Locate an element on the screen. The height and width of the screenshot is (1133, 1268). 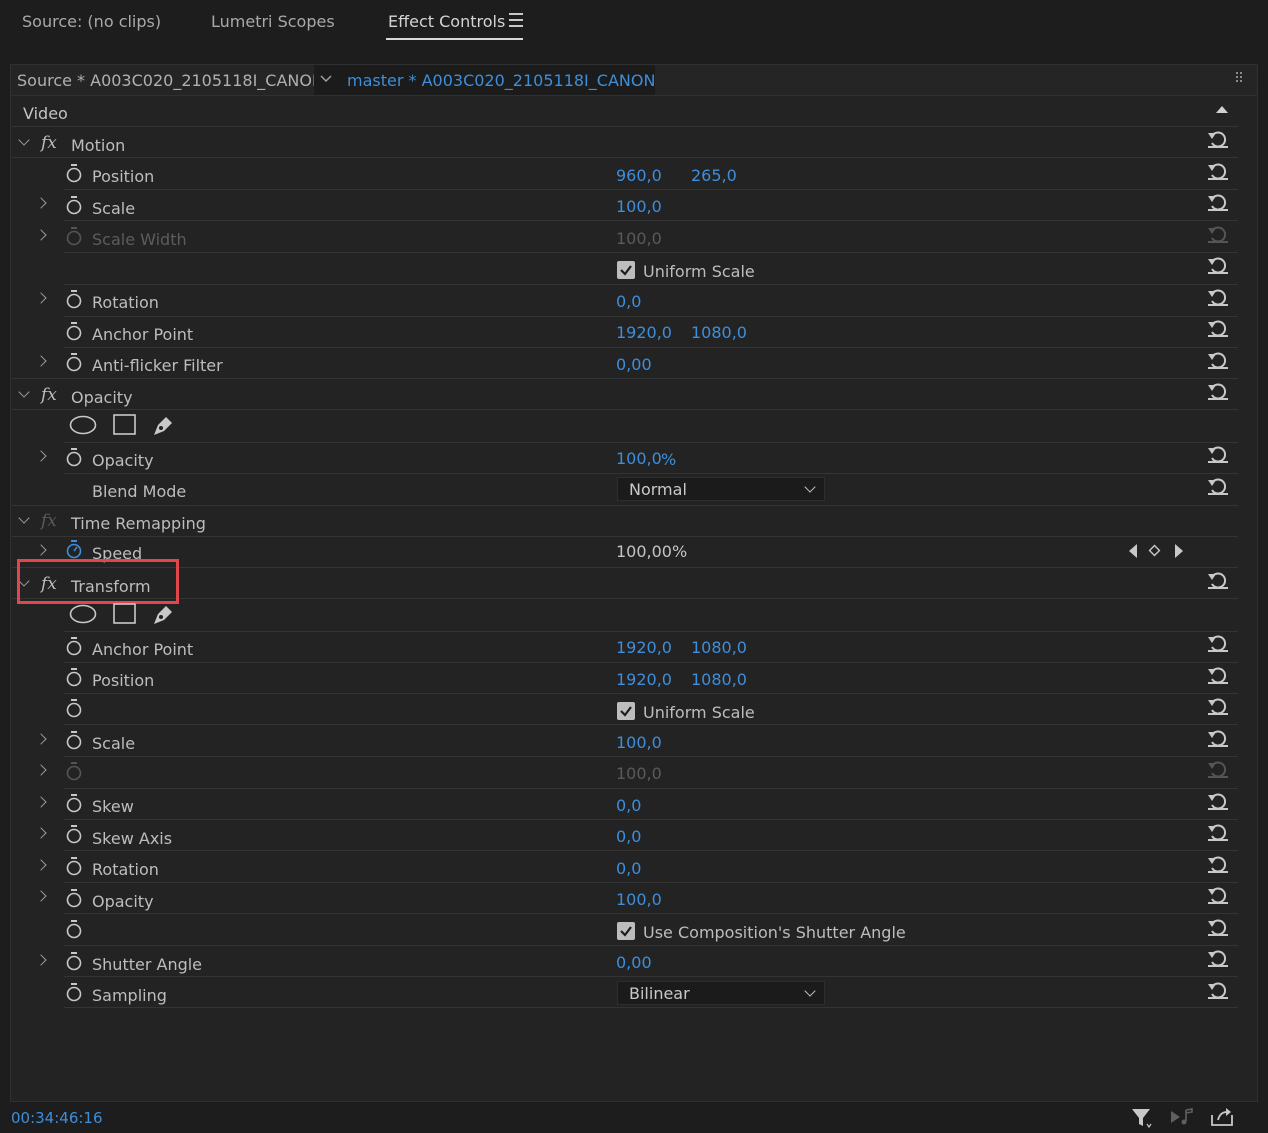
transform-scale-value: 100,0 is located at coordinates (639, 742).